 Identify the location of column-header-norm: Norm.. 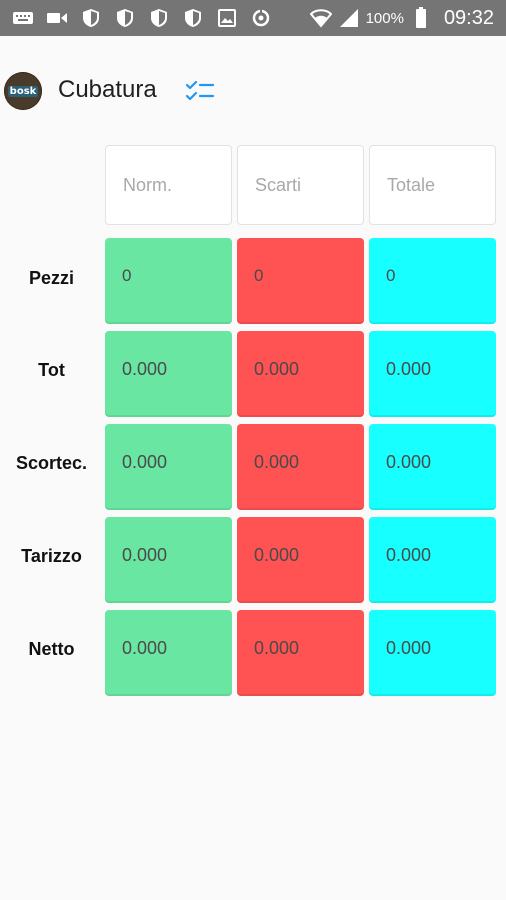
(168, 185).